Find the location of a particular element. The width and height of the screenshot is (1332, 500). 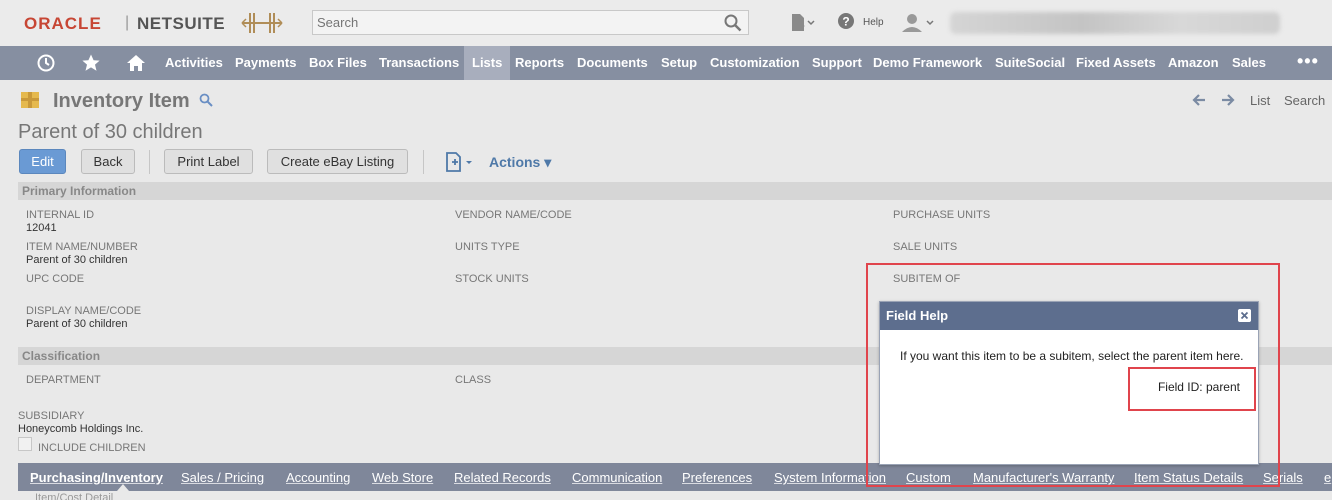

previous-record-icon is located at coordinates (1199, 100).